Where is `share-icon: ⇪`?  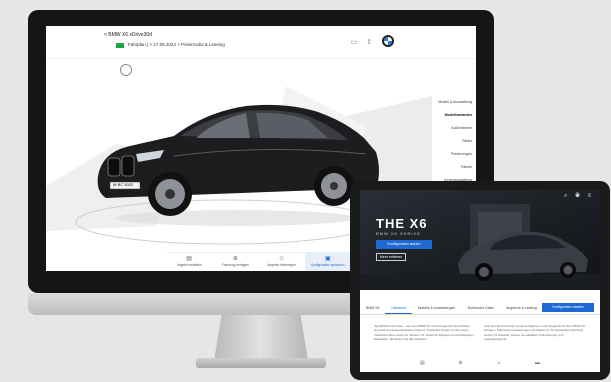
share-icon: ⇪ is located at coordinates (369, 43).